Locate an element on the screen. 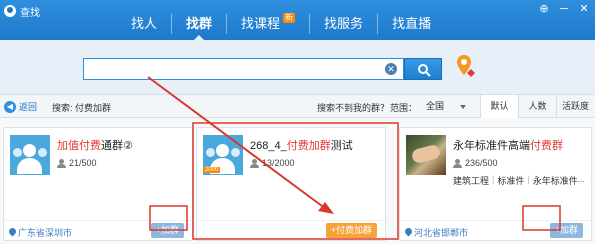  group-title: 268_4_付费加群测试 is located at coordinates (301, 145).